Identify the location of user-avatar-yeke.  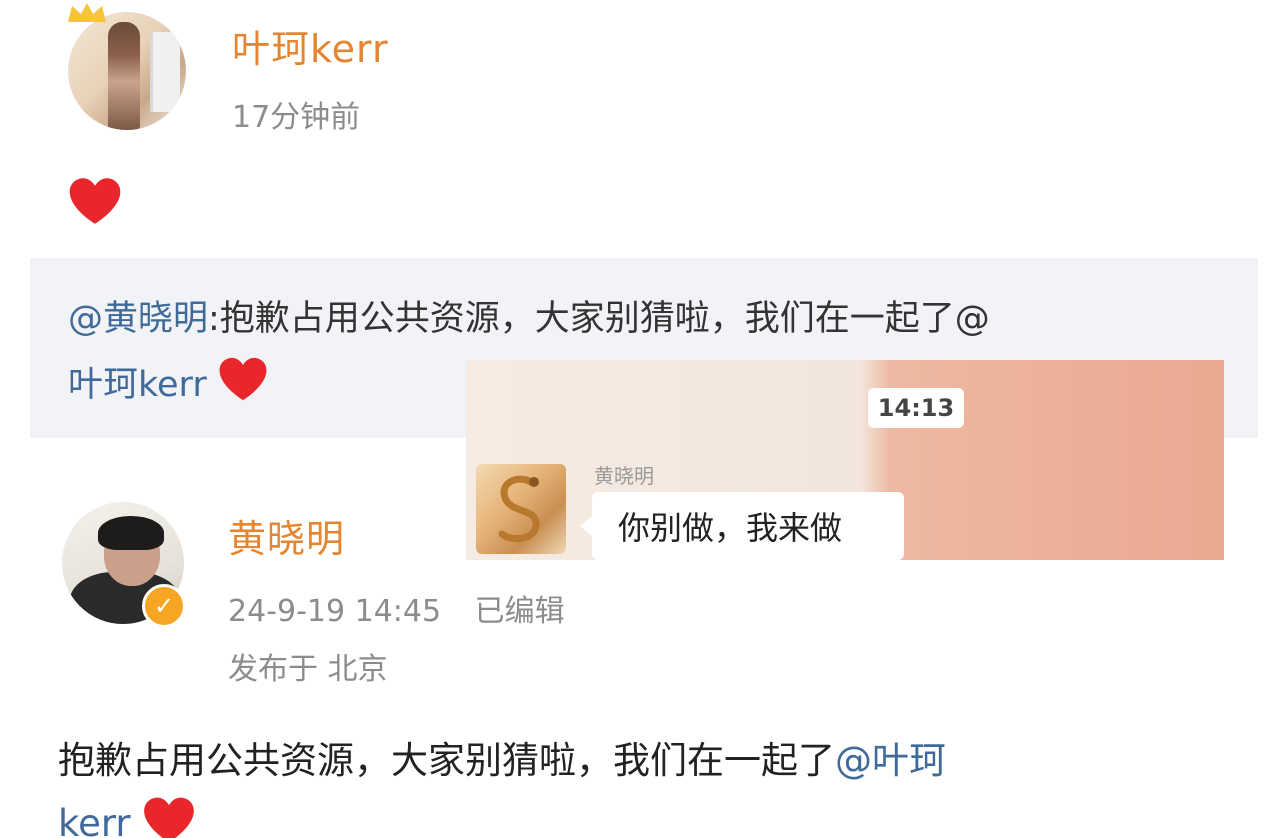
(127, 71).